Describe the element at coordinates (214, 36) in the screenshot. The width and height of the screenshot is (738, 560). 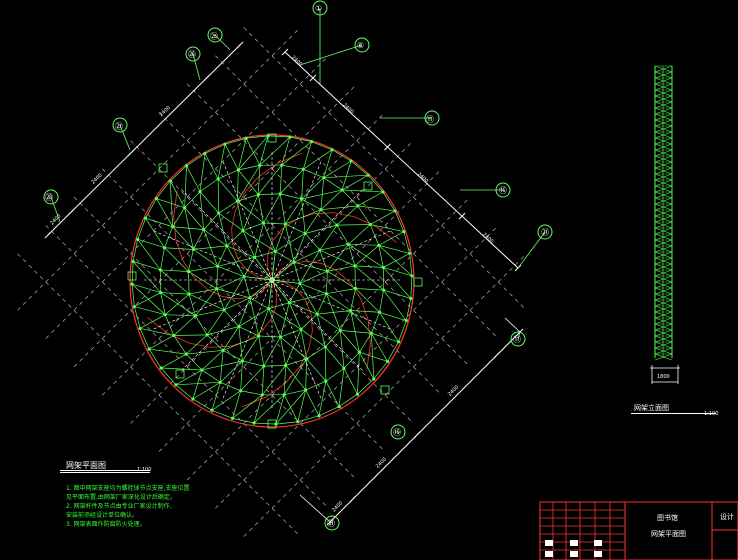
I see `axis-label: ㉕` at that location.